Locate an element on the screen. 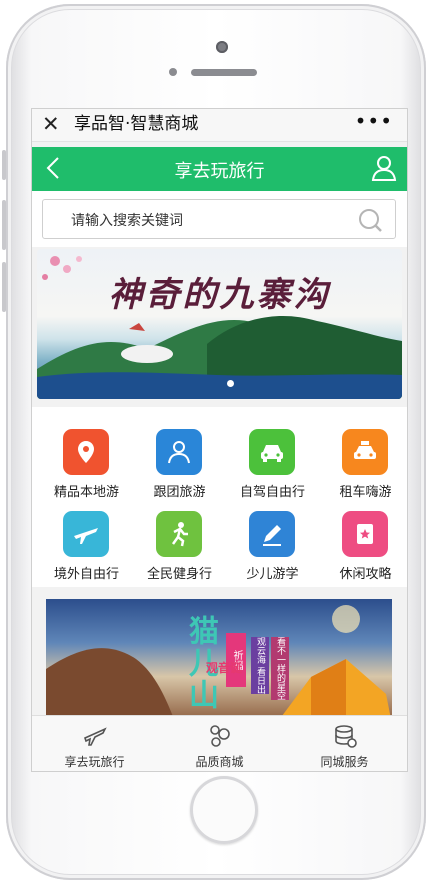  category-fitness: 全民健身行 is located at coordinates (179, 540).